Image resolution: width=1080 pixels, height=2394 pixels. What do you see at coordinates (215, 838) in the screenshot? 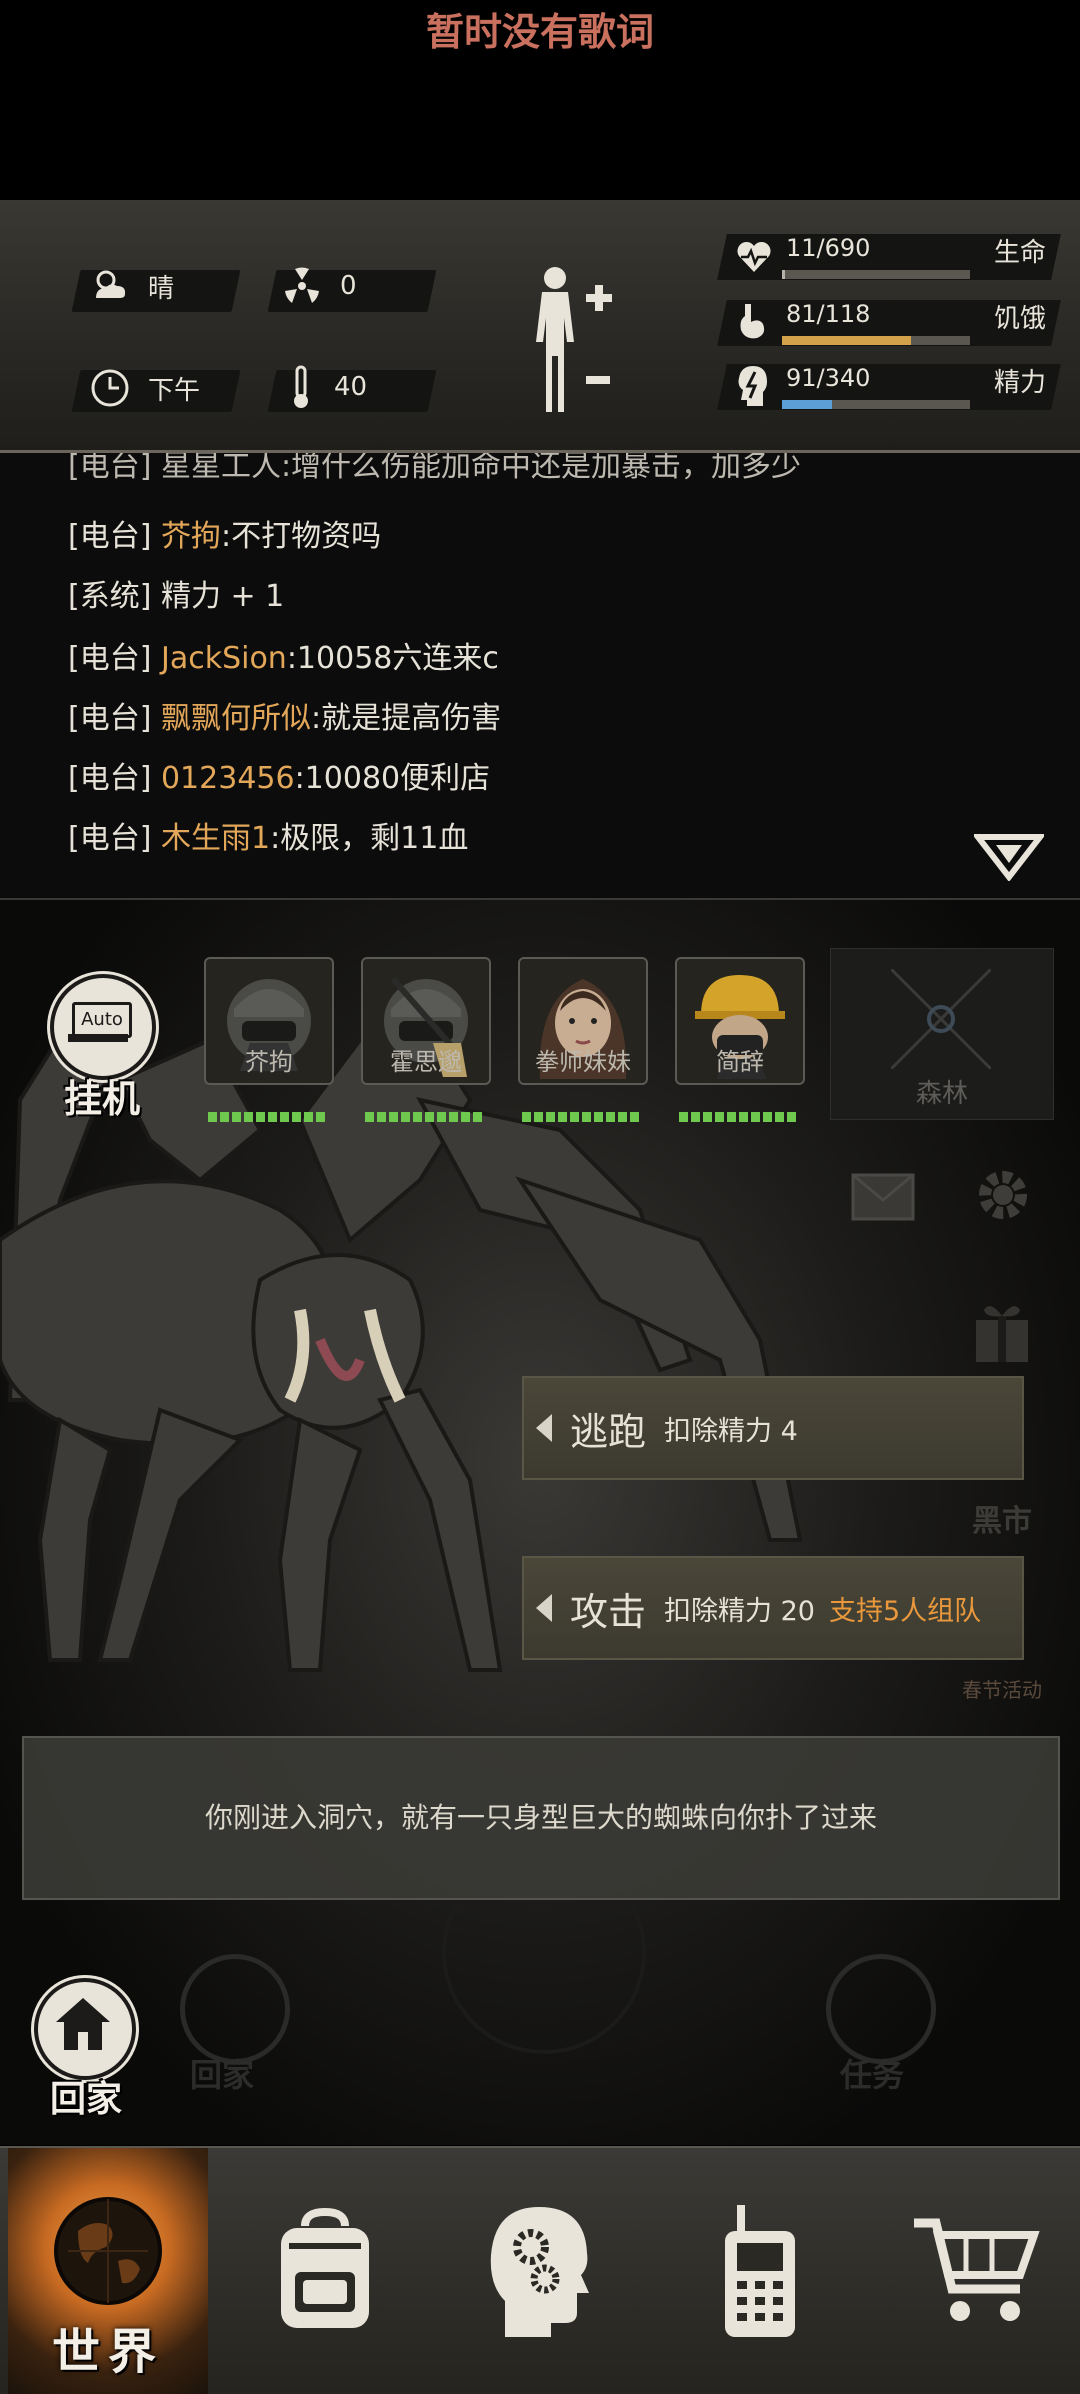
I see `chat-sender: 木生雨1` at bounding box center [215, 838].